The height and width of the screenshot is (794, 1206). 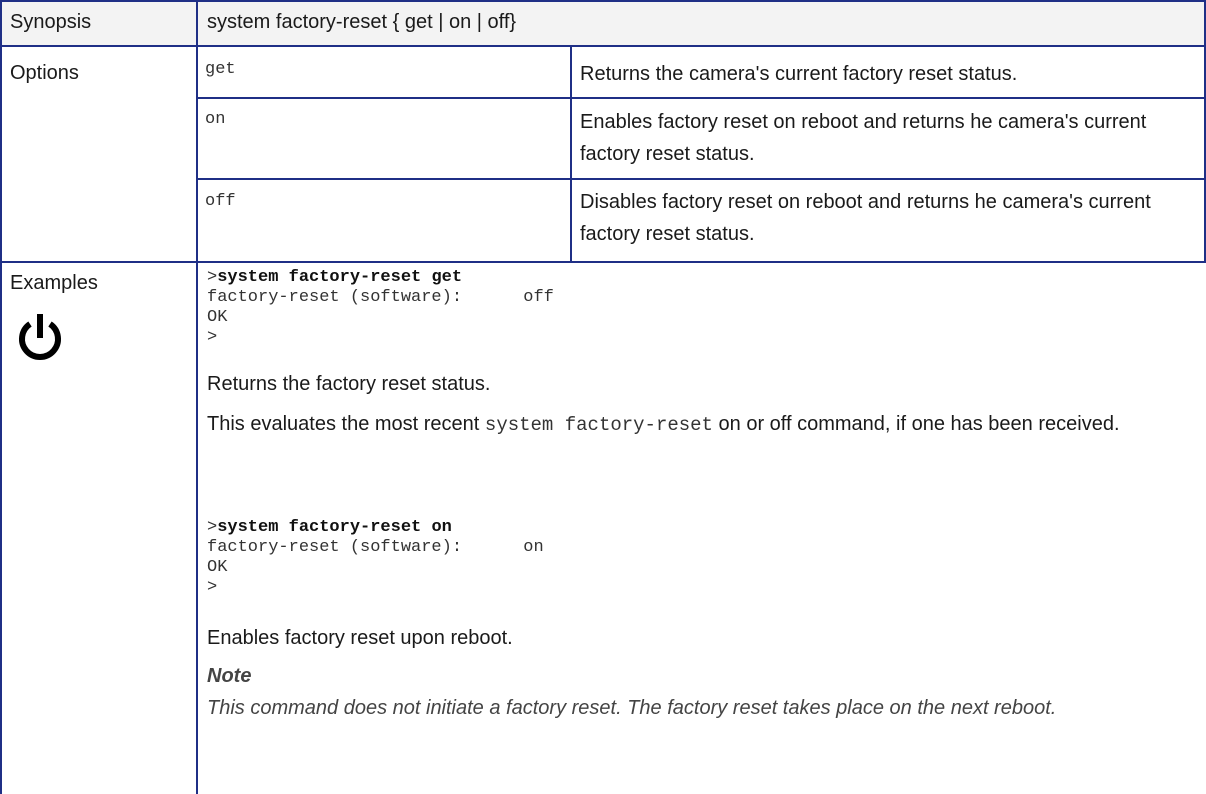 I want to click on examples-label: Examples, so click(x=54, y=283).